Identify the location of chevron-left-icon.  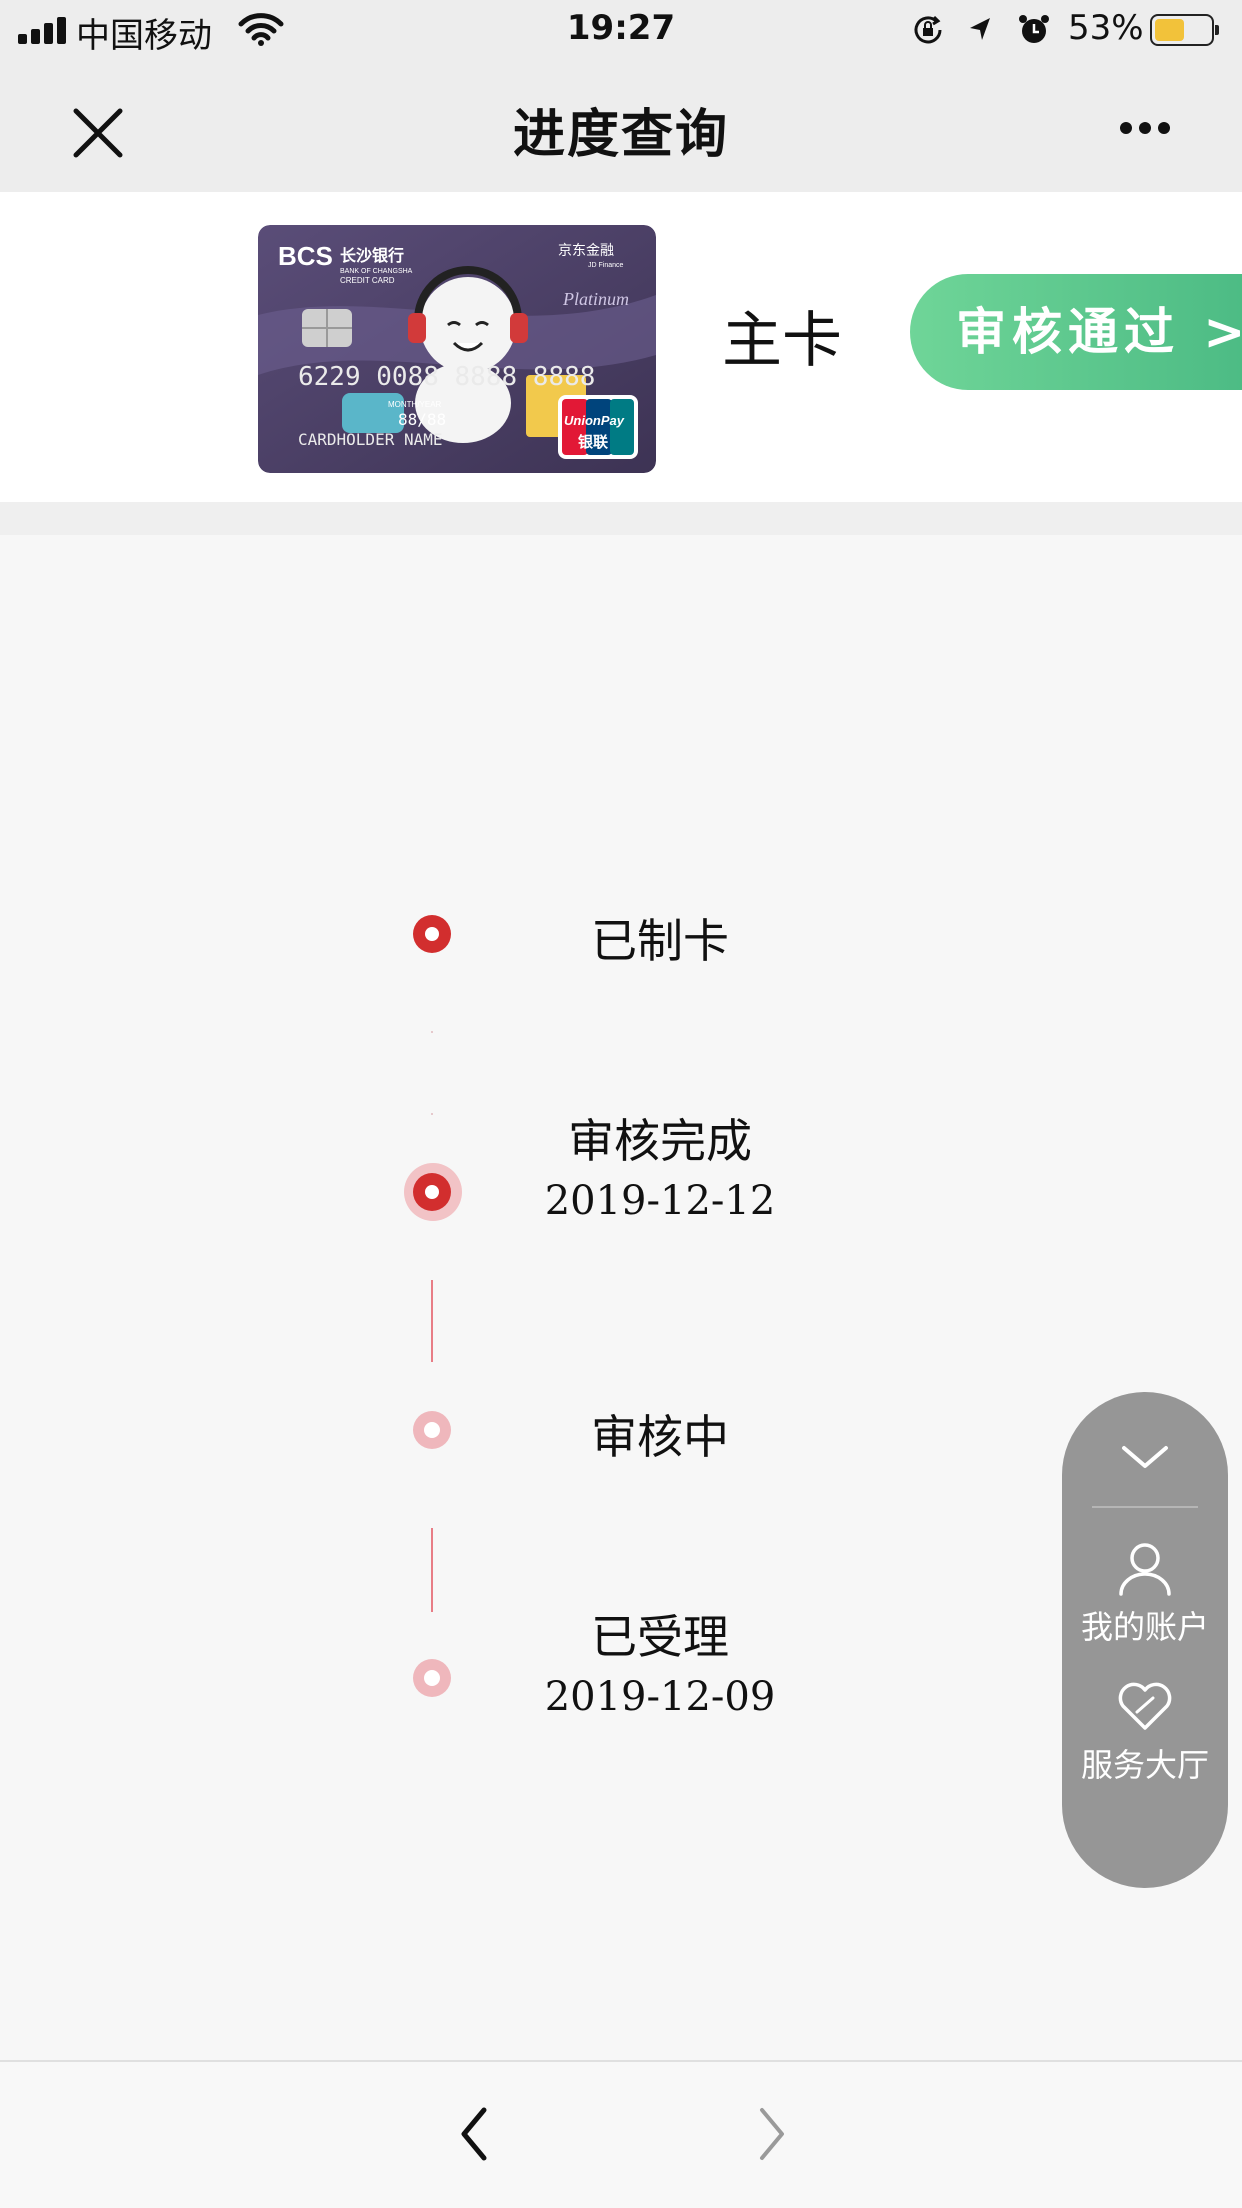
(474, 2134).